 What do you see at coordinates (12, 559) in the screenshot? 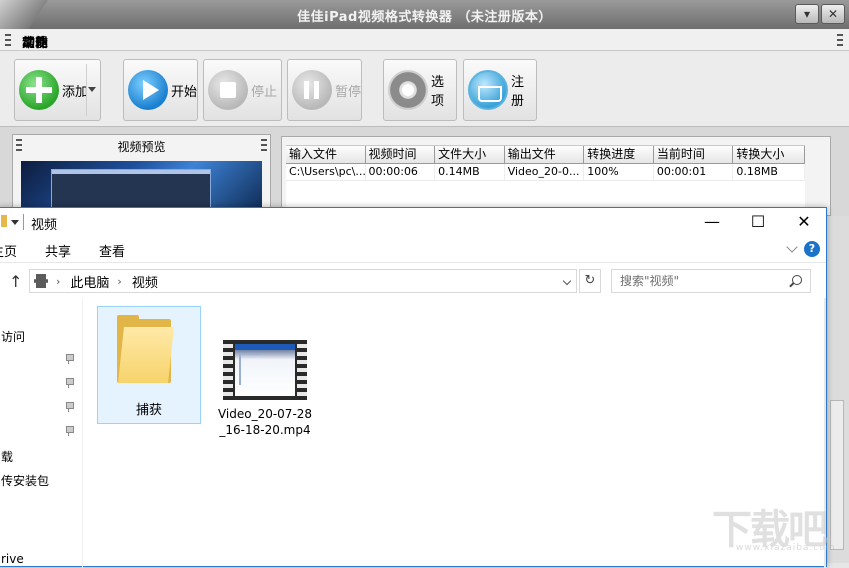
I see `nav-item-onedrive: rive` at bounding box center [12, 559].